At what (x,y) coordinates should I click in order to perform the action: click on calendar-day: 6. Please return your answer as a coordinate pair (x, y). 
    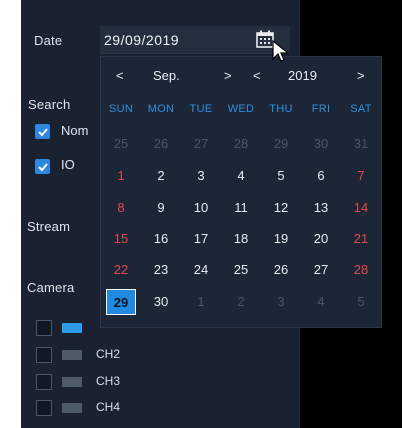
    Looking at the image, I should click on (321, 176).